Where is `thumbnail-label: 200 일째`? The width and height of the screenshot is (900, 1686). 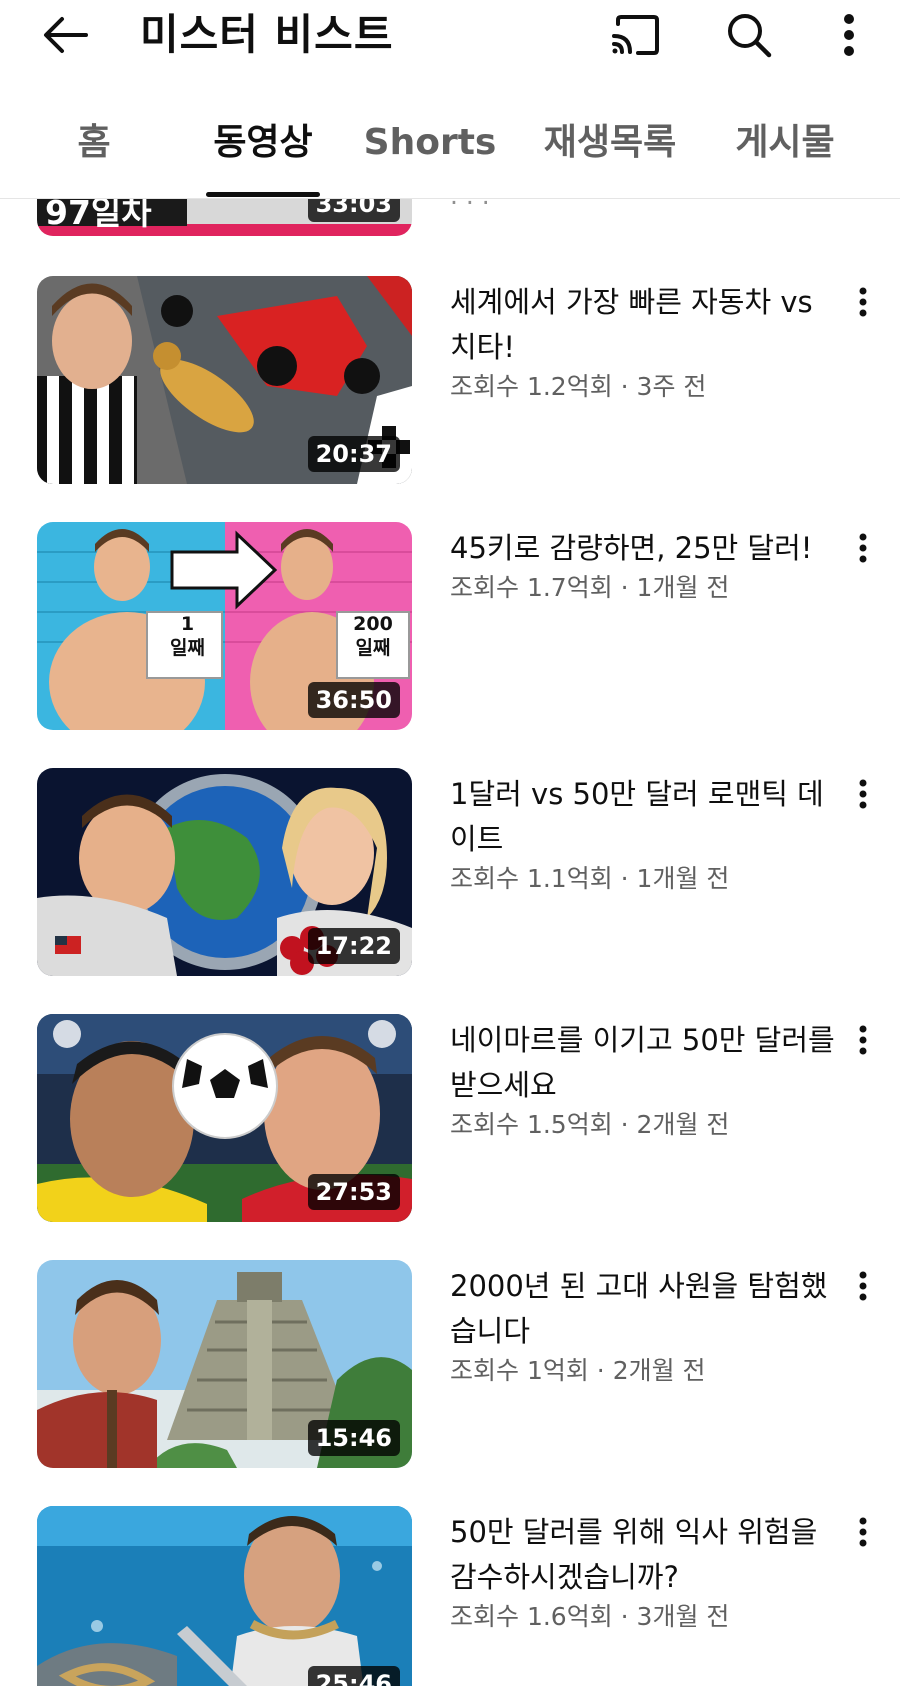 thumbnail-label: 200 일째 is located at coordinates (373, 636).